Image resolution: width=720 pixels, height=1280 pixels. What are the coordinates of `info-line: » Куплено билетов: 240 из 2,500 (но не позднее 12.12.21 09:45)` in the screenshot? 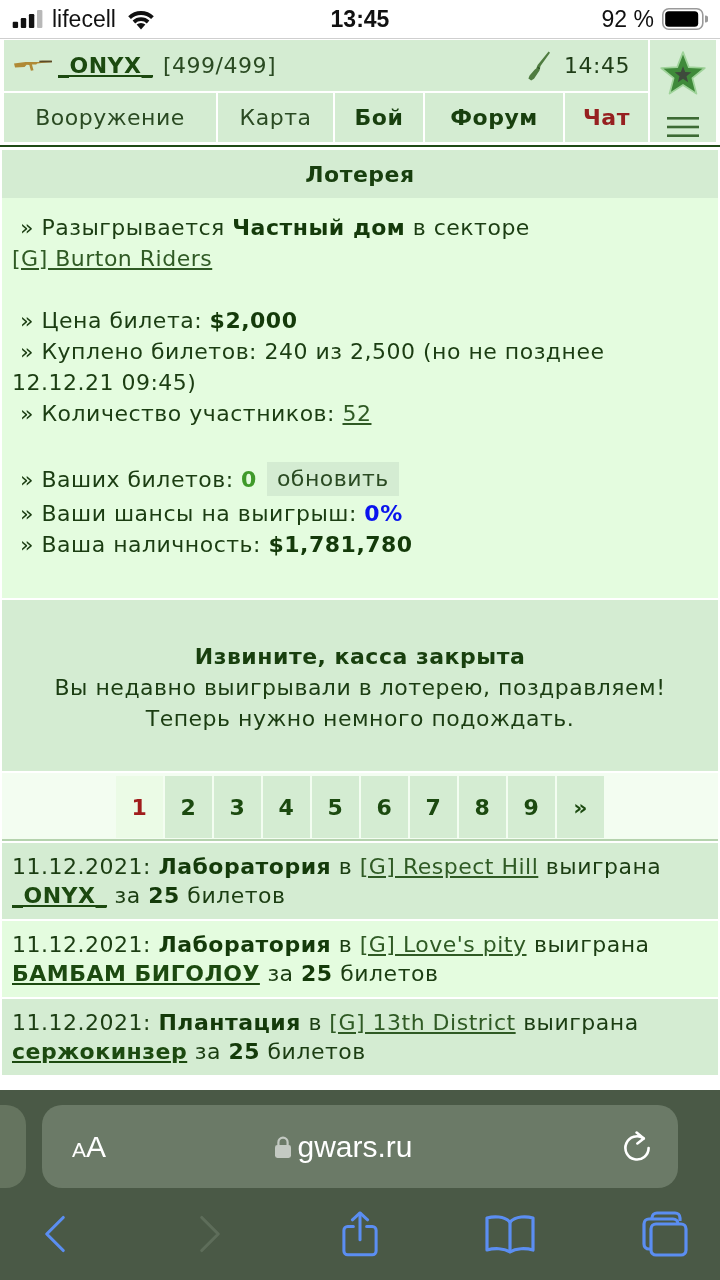 It's located at (309, 367).